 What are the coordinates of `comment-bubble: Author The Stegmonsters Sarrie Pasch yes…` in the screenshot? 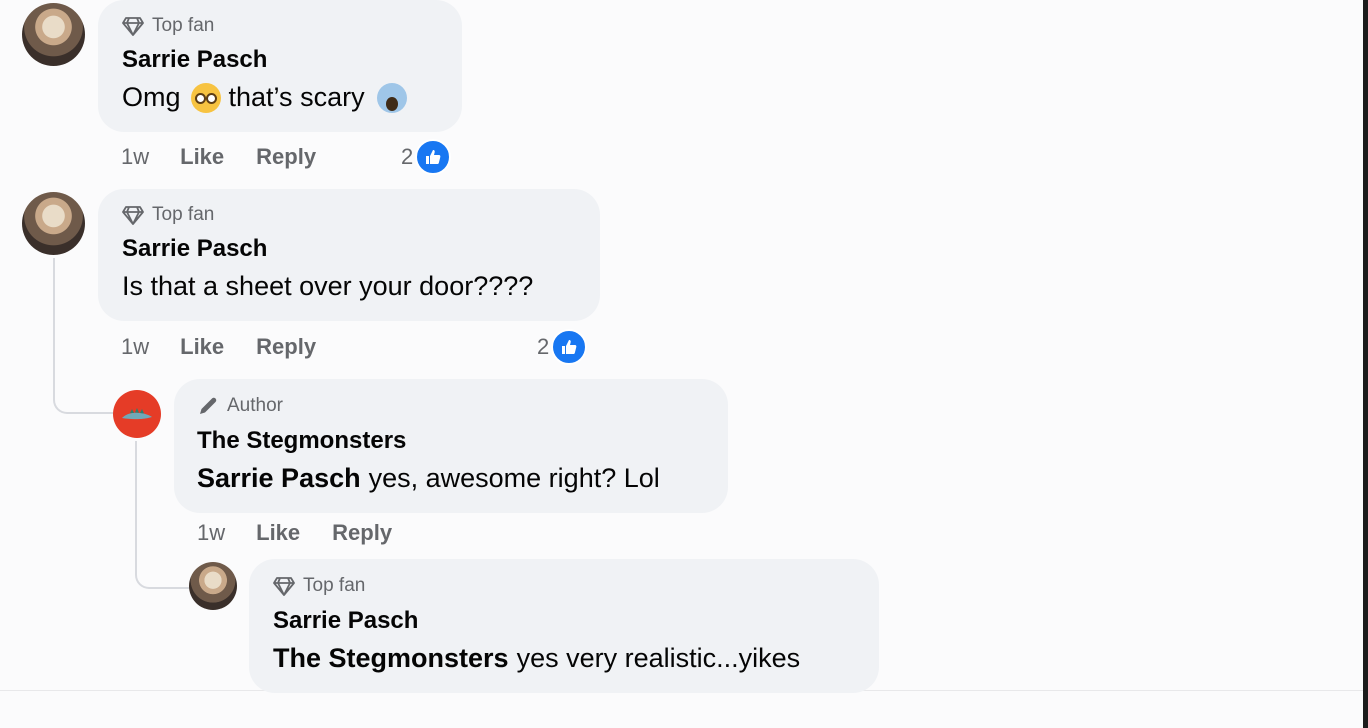 It's located at (451, 446).